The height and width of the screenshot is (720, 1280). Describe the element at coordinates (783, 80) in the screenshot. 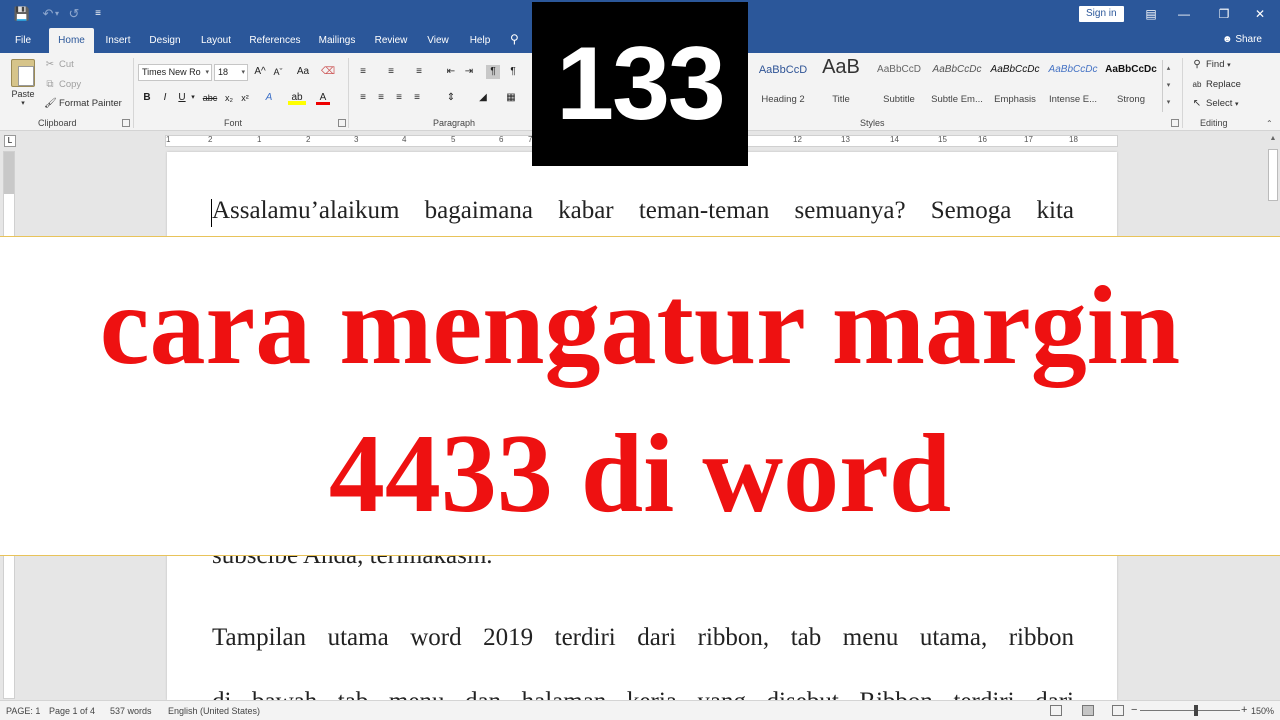

I see `style-heading2: AaBbCcD Heading 2` at that location.